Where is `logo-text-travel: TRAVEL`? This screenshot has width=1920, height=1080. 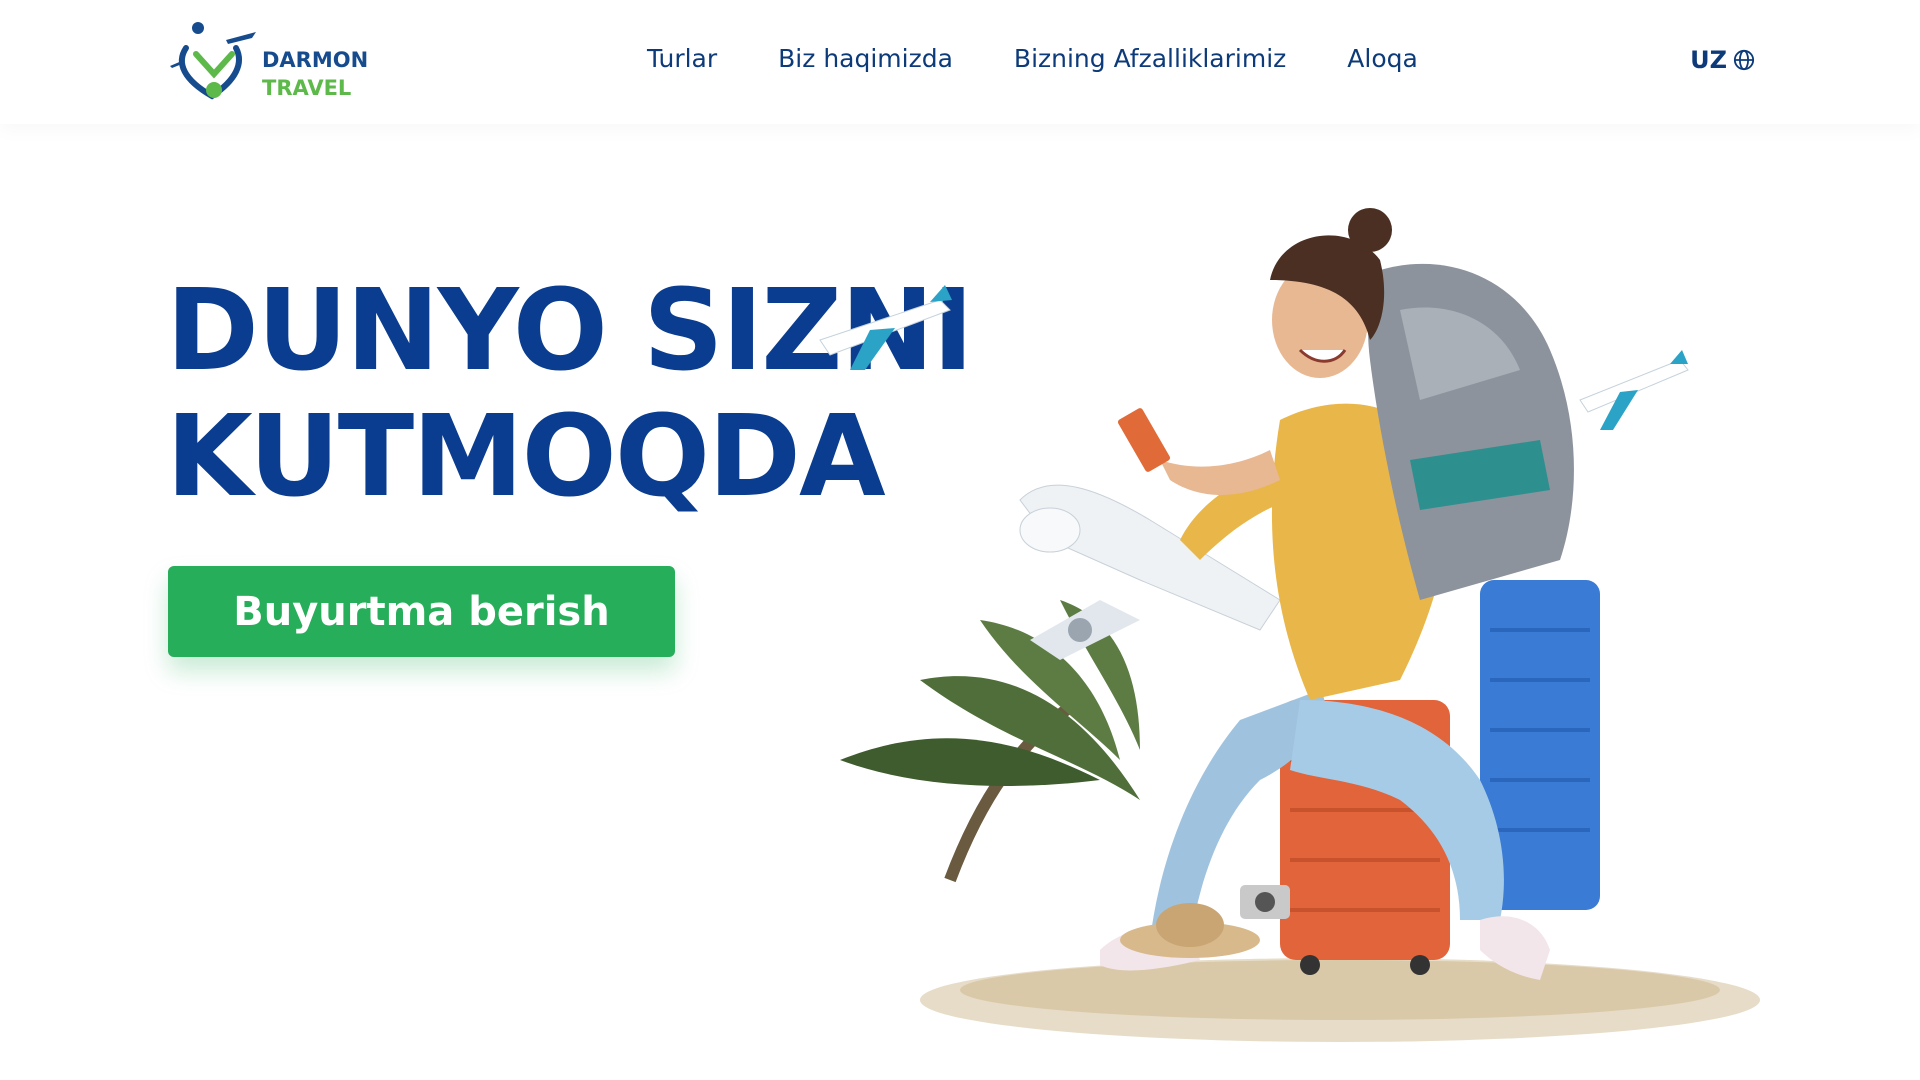 logo-text-travel: TRAVEL is located at coordinates (307, 88).